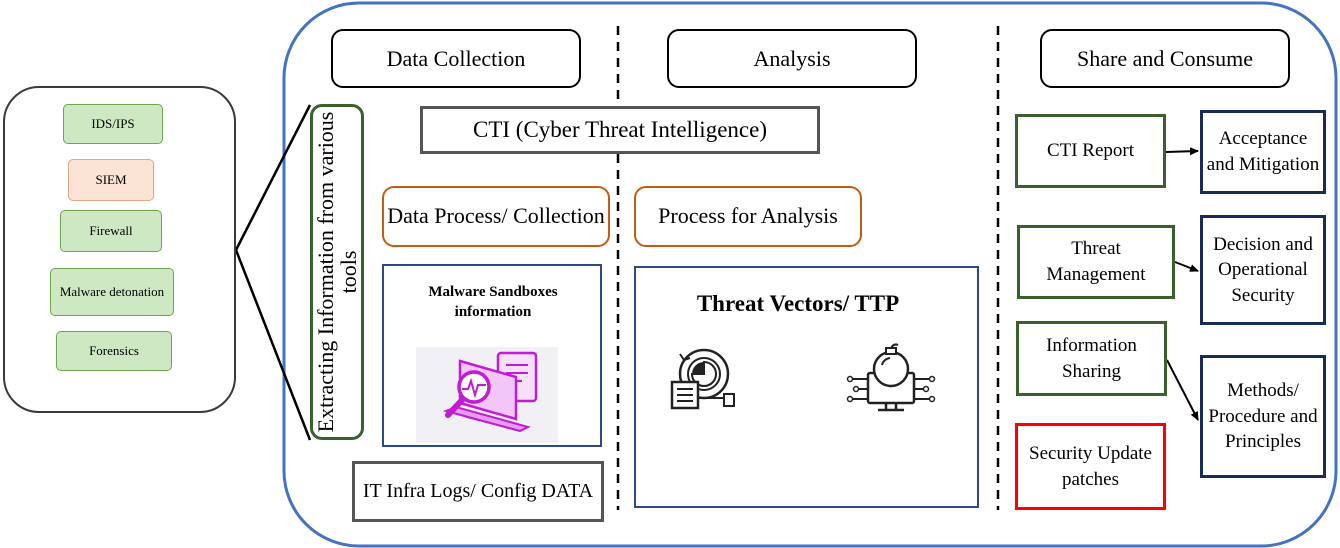 This screenshot has width=1340, height=548. What do you see at coordinates (273, 345) in the screenshot?
I see `funnel-line-bottom` at bounding box center [273, 345].